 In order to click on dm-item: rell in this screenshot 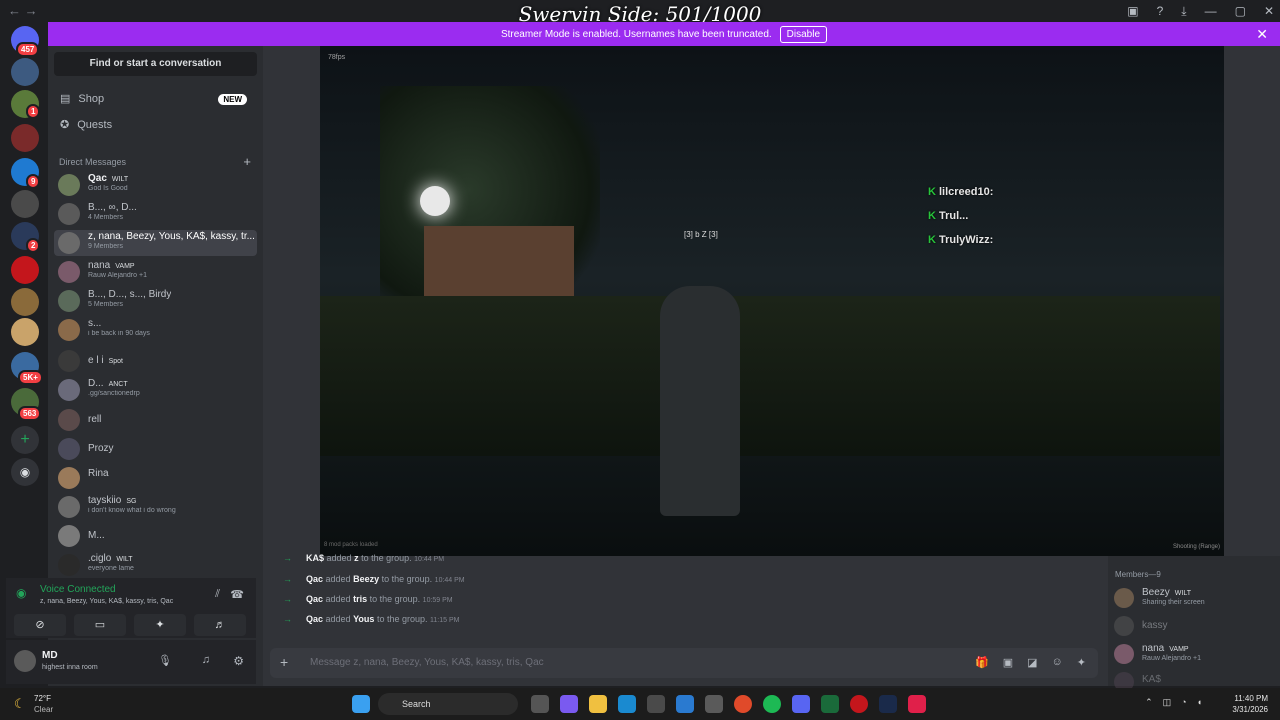, I will do `click(155, 420)`.